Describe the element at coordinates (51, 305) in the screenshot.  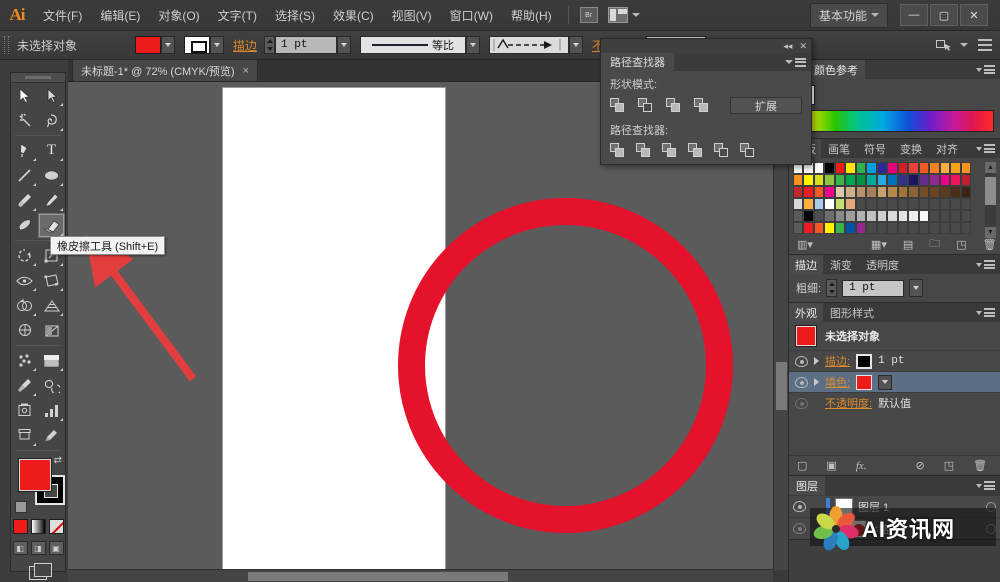
I see `perspective-grid-tool` at that location.